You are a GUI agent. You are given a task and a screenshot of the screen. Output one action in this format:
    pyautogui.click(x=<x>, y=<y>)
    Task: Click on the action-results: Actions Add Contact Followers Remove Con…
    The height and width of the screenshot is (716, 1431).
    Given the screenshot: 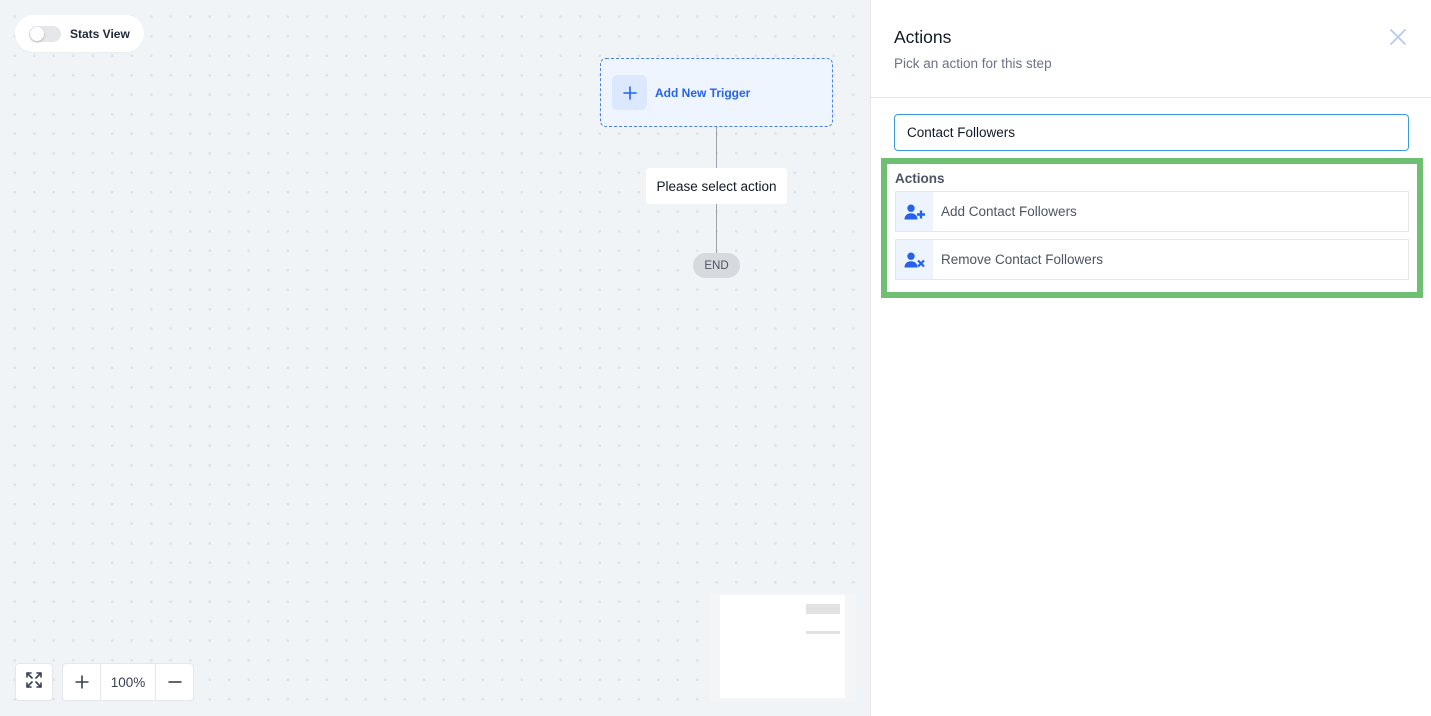 What is the action you would take?
    pyautogui.click(x=1152, y=228)
    